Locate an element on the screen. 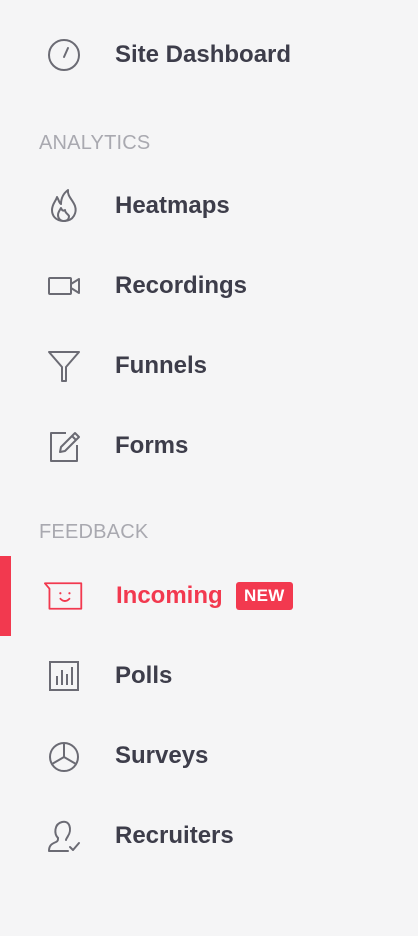 Image resolution: width=418 pixels, height=936 pixels. sidebar-item-site-dashboard: Site Dashboard is located at coordinates (209, 55).